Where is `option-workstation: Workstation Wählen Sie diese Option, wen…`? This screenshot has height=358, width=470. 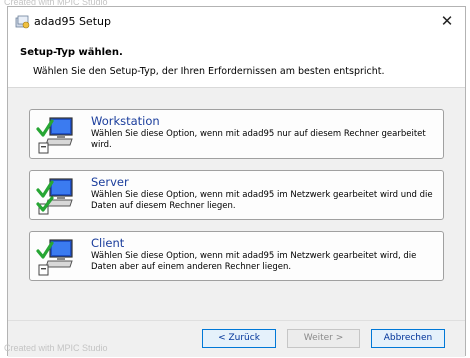
option-workstation: Workstation Wählen Sie diese Option, wen… is located at coordinates (236, 134).